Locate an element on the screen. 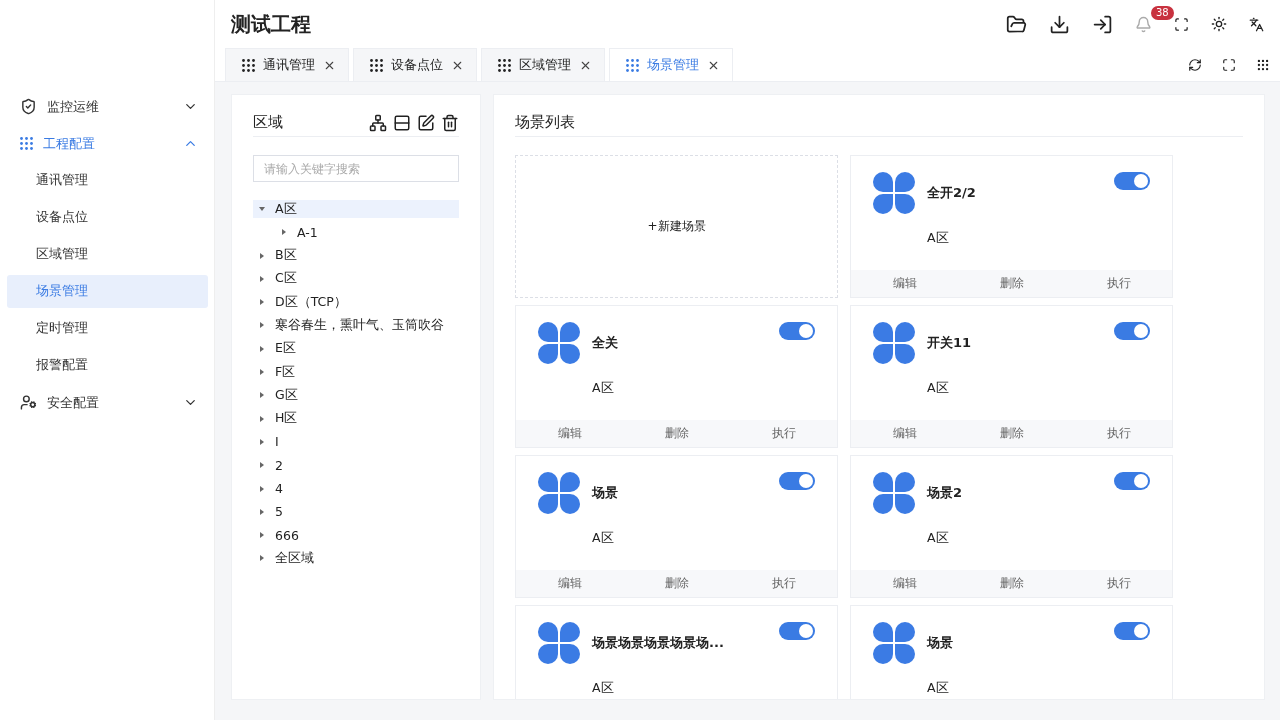 This screenshot has width=1280, height=720. rows-icon is located at coordinates (402, 122).